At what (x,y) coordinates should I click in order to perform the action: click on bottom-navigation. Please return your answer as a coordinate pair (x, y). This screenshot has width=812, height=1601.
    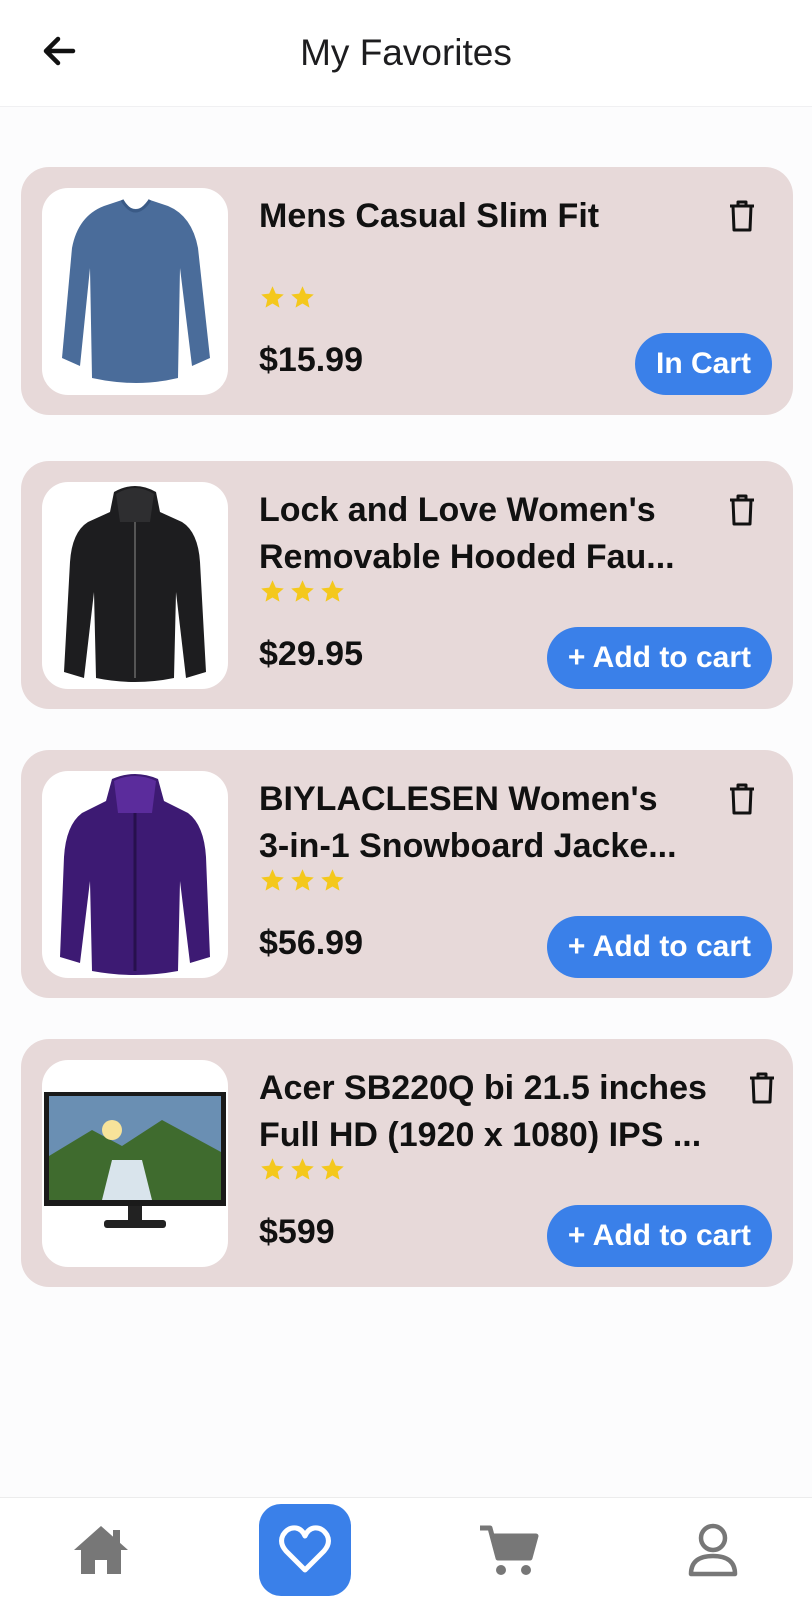
    Looking at the image, I should click on (406, 1549).